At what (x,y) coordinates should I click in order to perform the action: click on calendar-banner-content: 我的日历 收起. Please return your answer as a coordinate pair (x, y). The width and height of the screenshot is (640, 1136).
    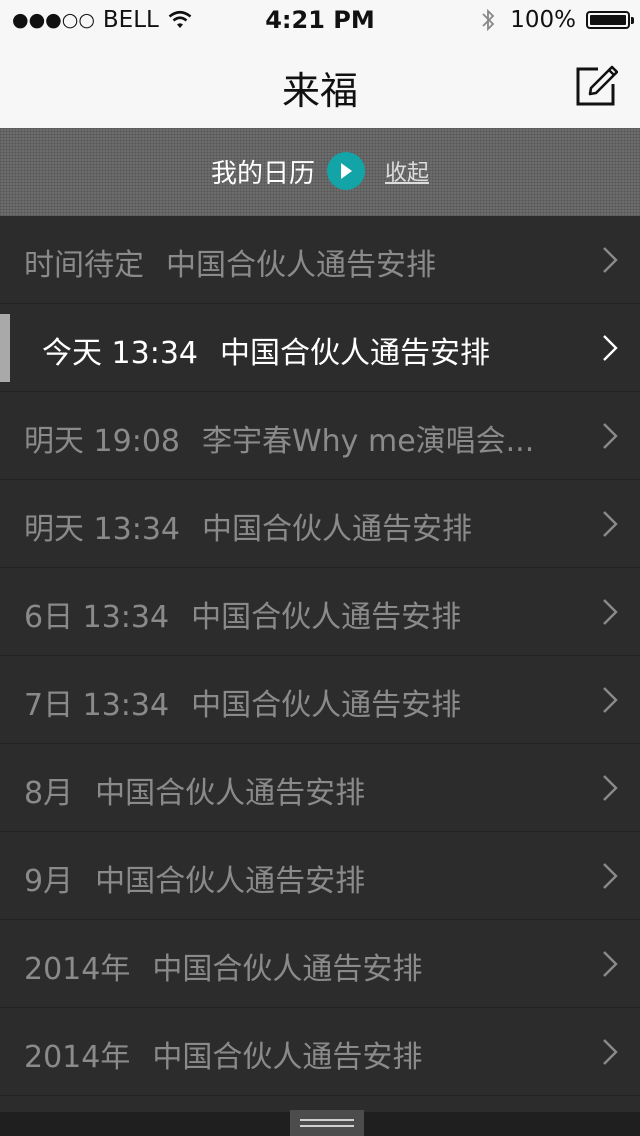
    Looking at the image, I should click on (320, 171).